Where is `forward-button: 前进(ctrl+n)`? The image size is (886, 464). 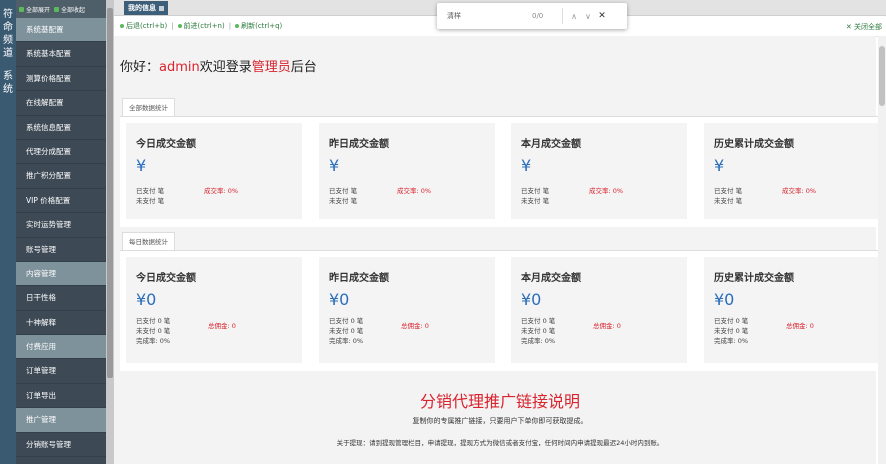 forward-button: 前进(ctrl+n) is located at coordinates (201, 26).